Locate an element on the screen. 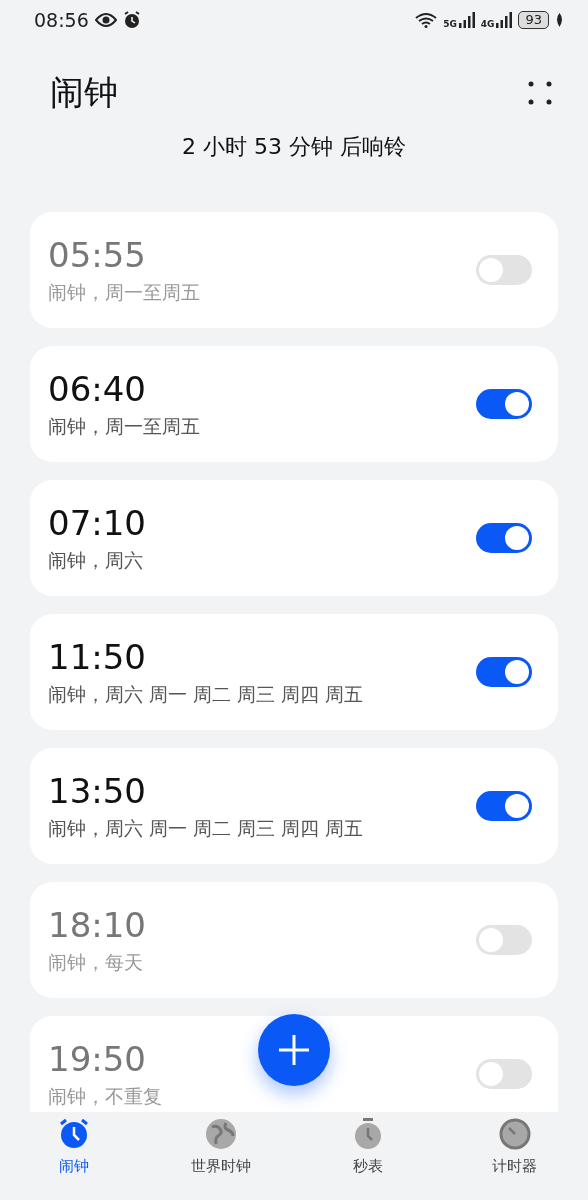 Image resolution: width=588 pixels, height=1200 pixels. more-icon is located at coordinates (540, 93).